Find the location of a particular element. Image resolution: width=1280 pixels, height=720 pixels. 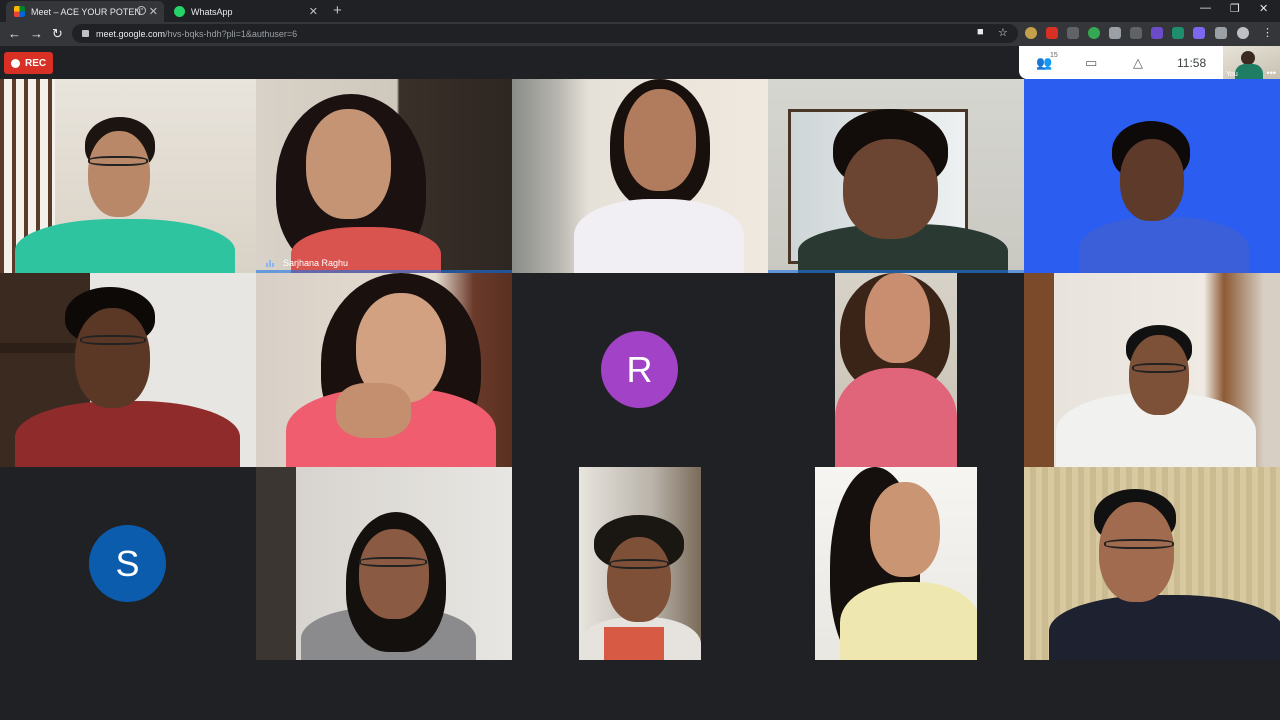

tab-whatsapp: WhatsApp ✕ is located at coordinates (245, 11).